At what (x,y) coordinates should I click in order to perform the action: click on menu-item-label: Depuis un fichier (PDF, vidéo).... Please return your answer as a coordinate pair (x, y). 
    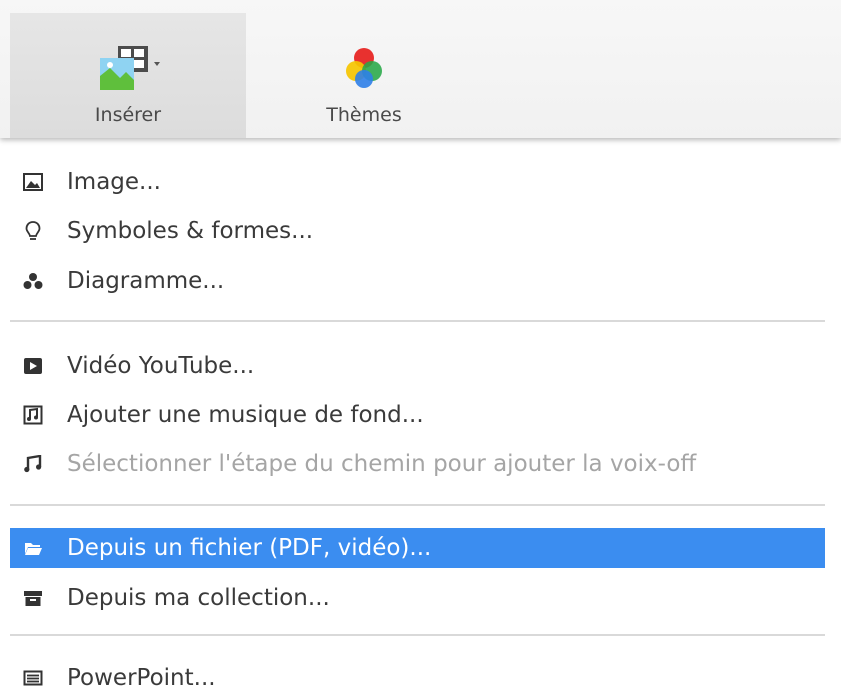
    Looking at the image, I should click on (249, 548).